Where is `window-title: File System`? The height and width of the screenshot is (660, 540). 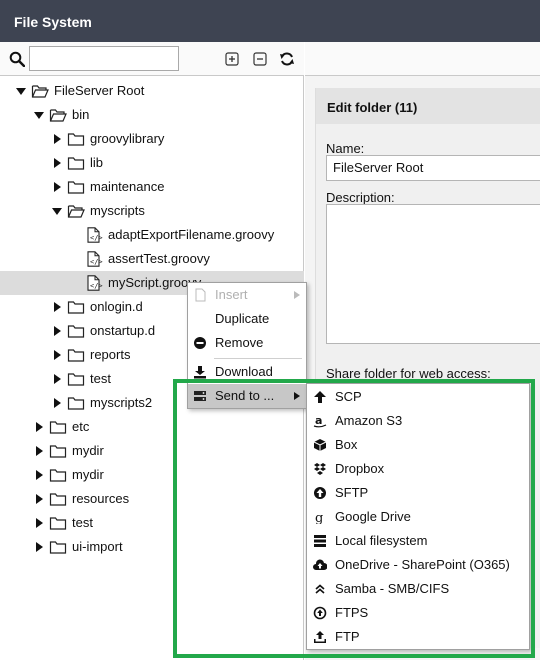
window-title: File System is located at coordinates (270, 21).